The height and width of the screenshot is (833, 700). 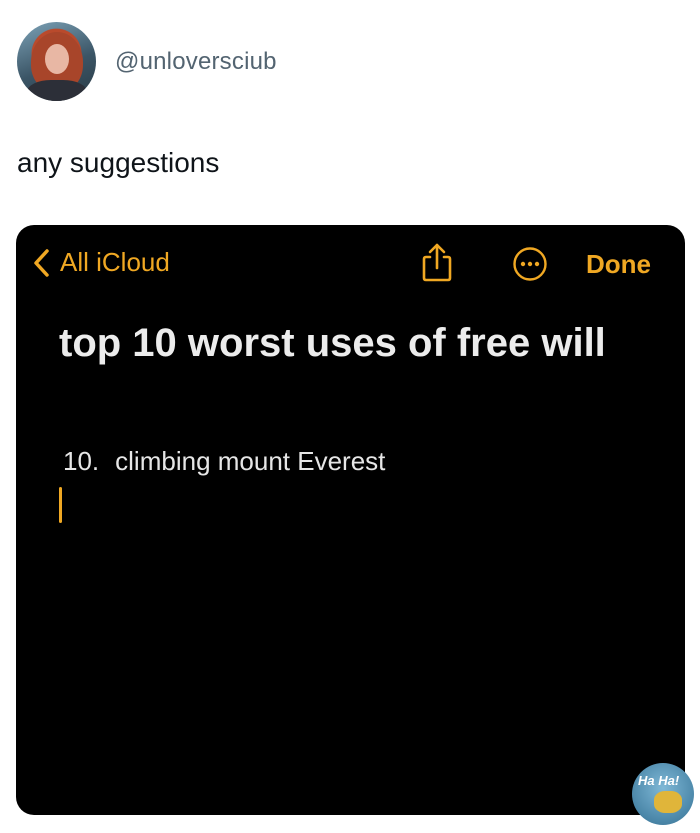 I want to click on avatar-shirt, so click(x=57, y=90).